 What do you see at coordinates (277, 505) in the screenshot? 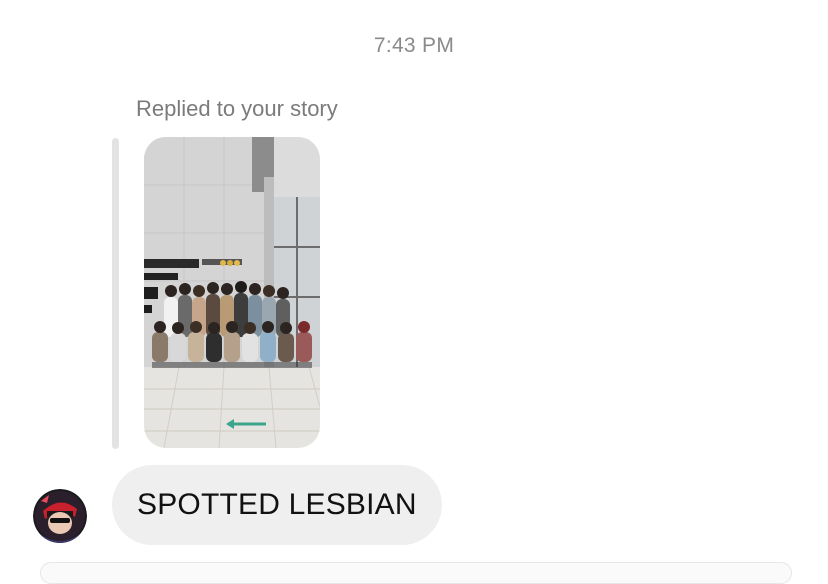
I see `message-bubble: SPOTTED LESBIAN` at bounding box center [277, 505].